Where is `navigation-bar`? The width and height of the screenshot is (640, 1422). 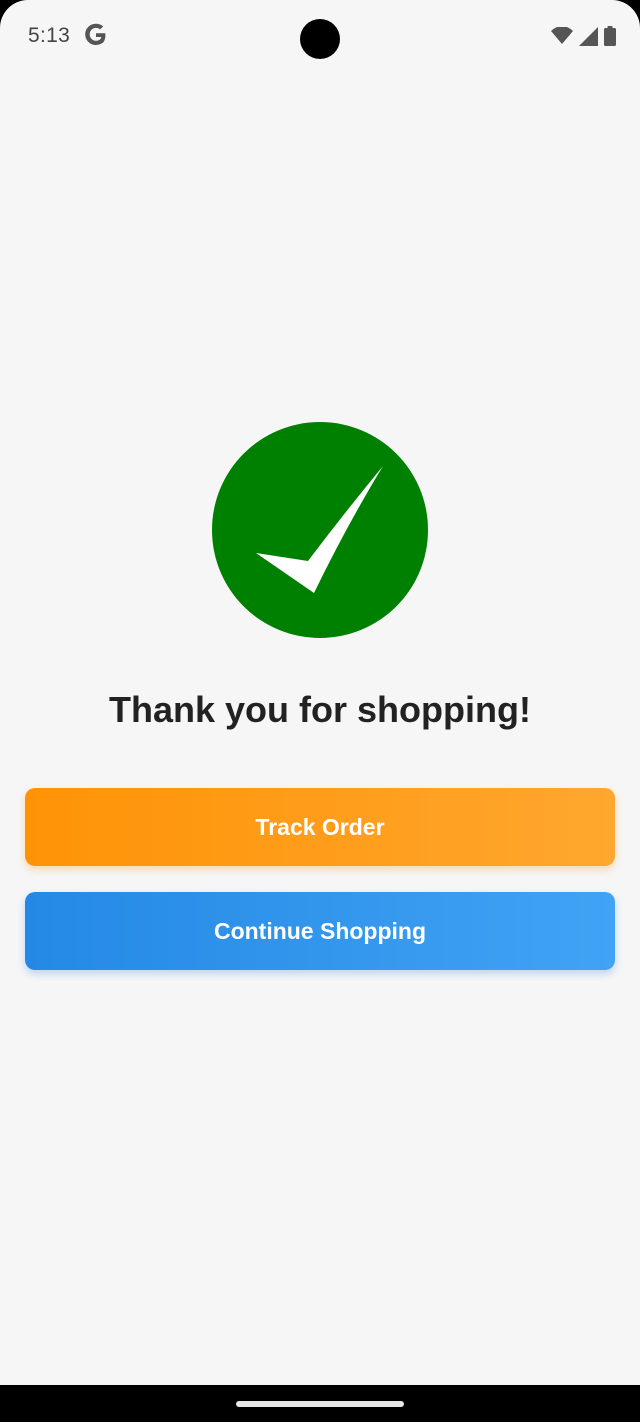 navigation-bar is located at coordinates (320, 1403).